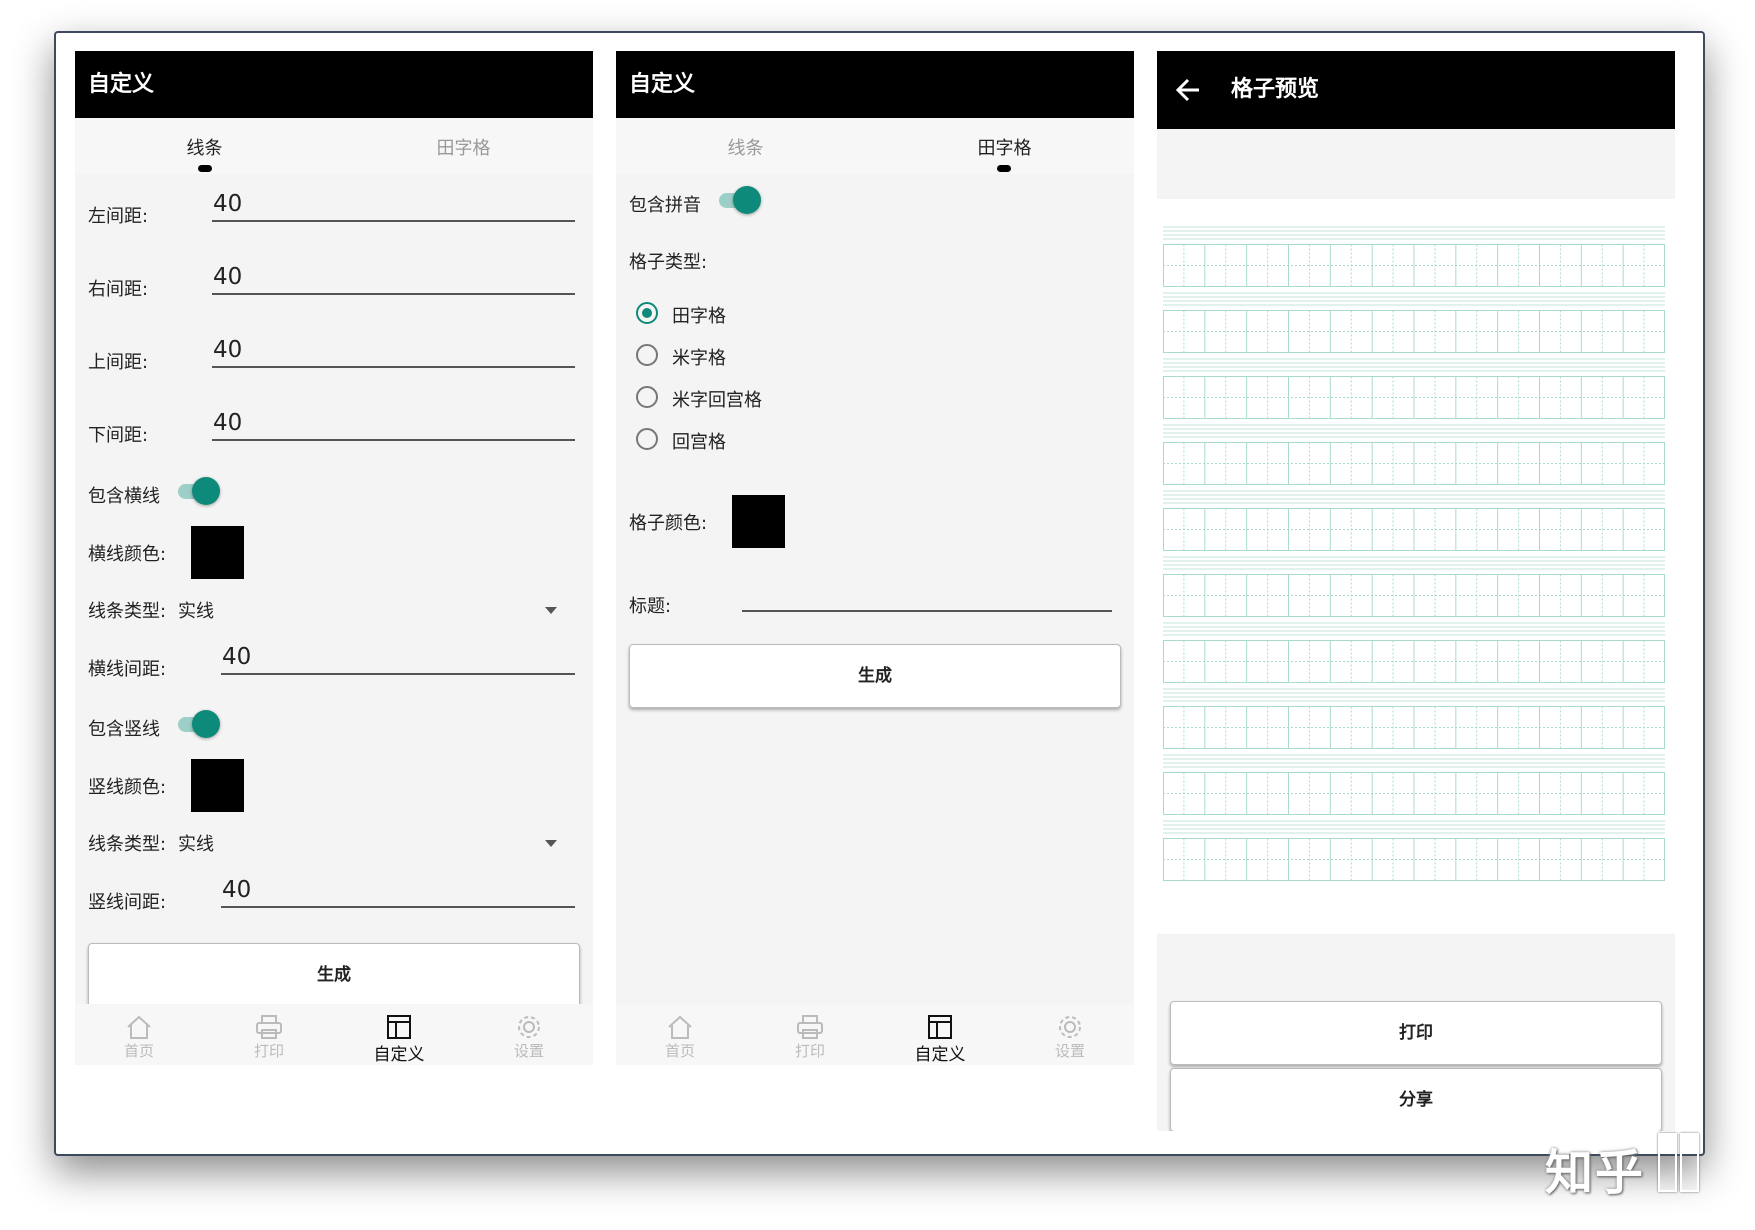 This screenshot has width=1755, height=1230. Describe the element at coordinates (199, 491) in the screenshot. I see `include-horizontal-toggle` at that location.